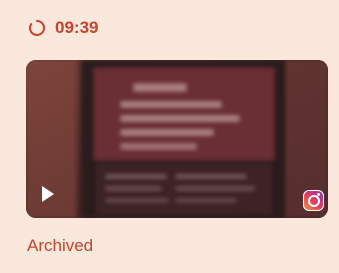 The width and height of the screenshot is (339, 273). Describe the element at coordinates (48, 194) in the screenshot. I see `play-icon` at that location.